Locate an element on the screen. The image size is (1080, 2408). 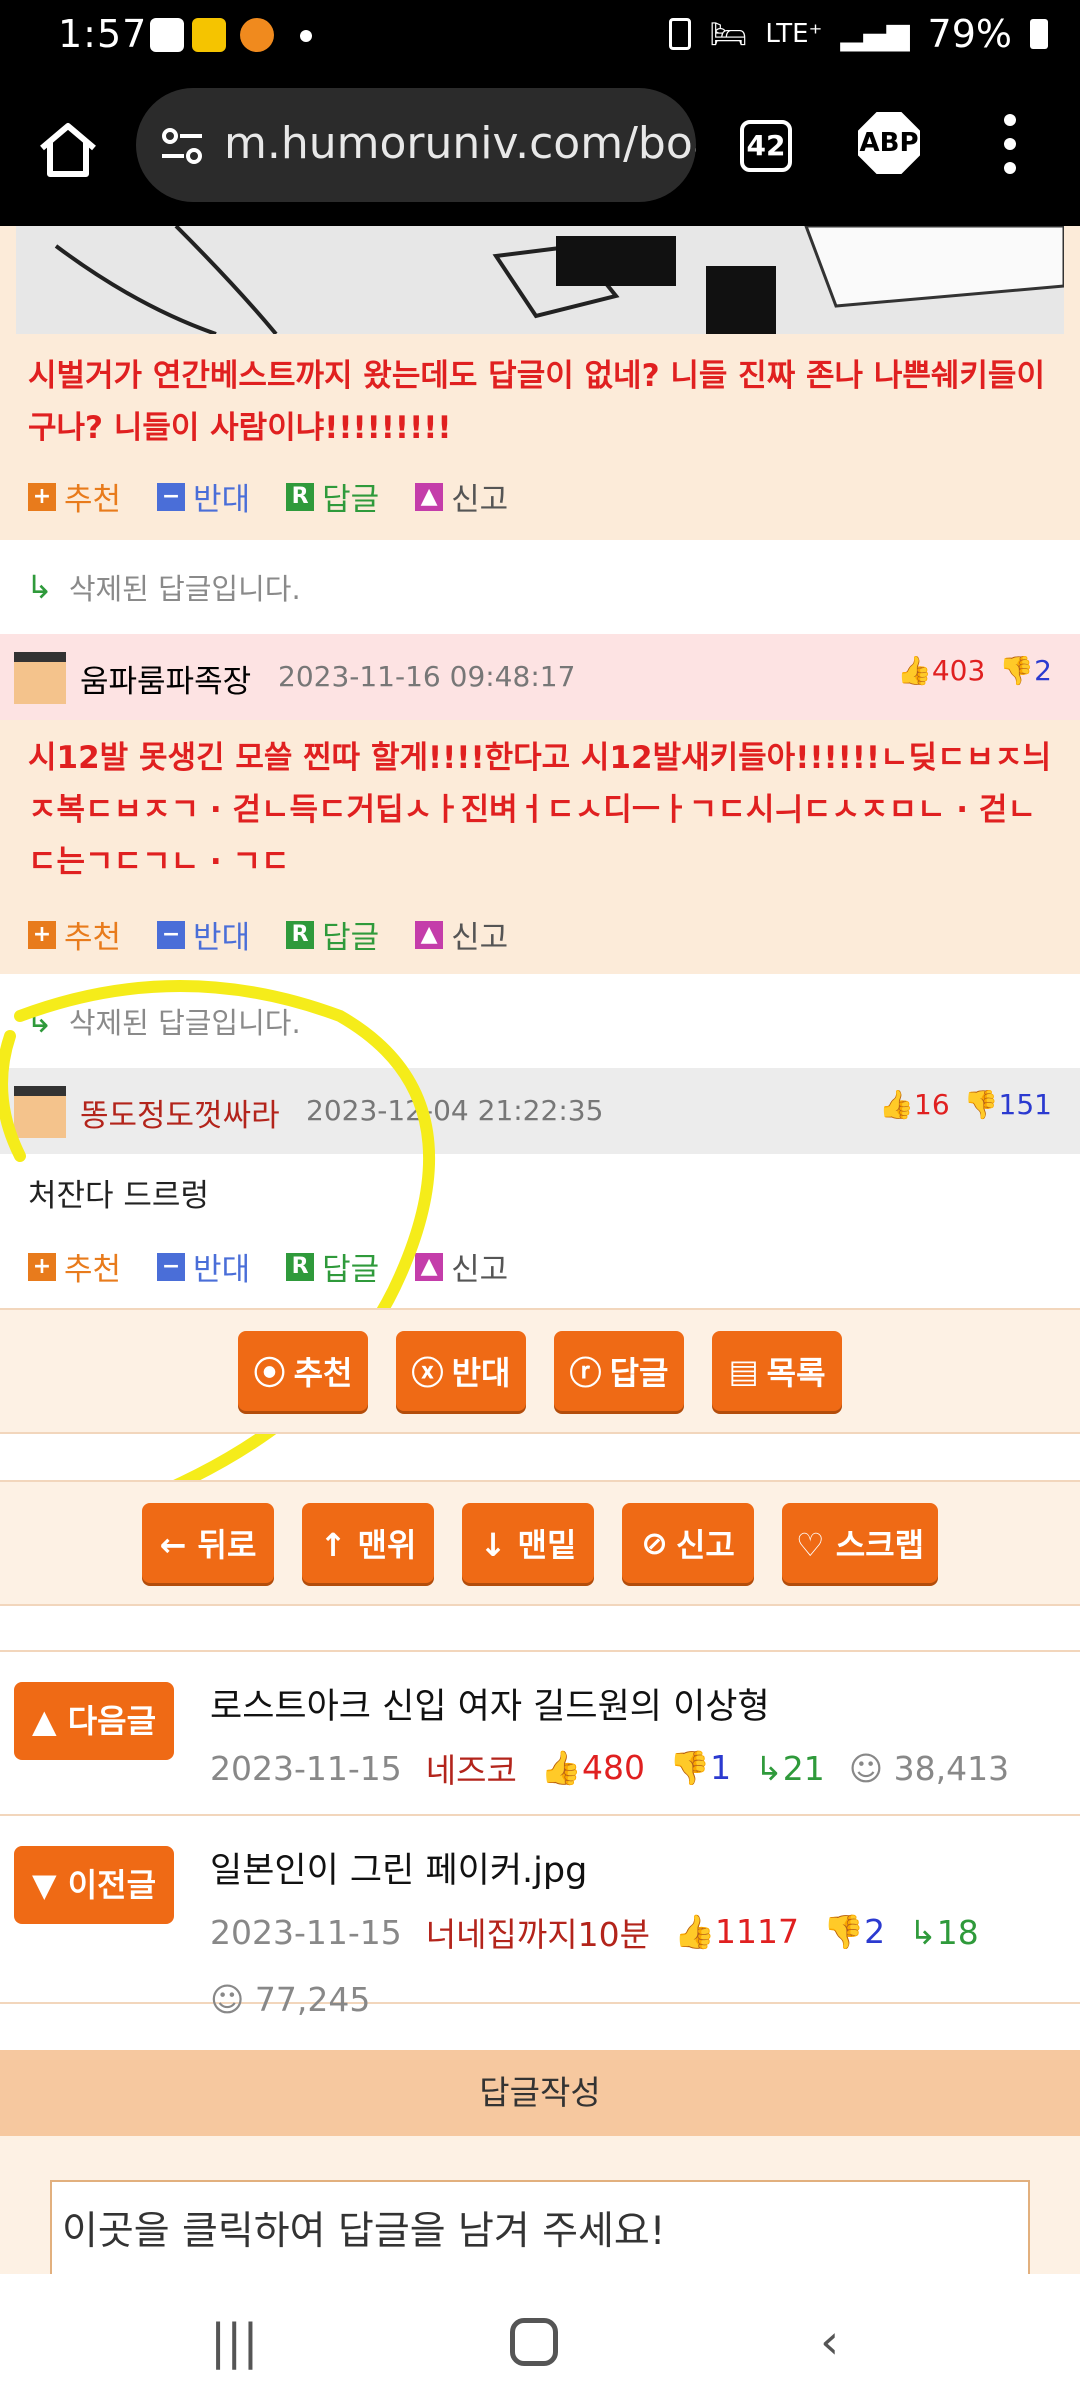
post-action-bar: ⦿ 추천 ⓧ 반대 ⓡ 답글 ▤ 목록 is located at coordinates (540, 1371).